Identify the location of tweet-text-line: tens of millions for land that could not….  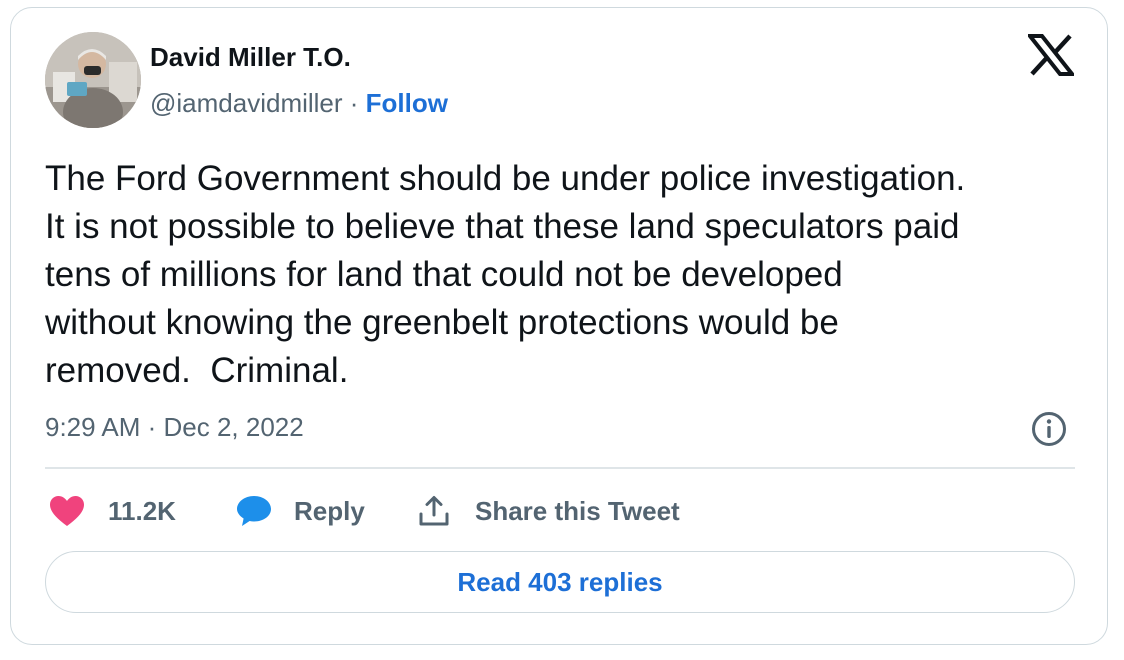
(444, 274).